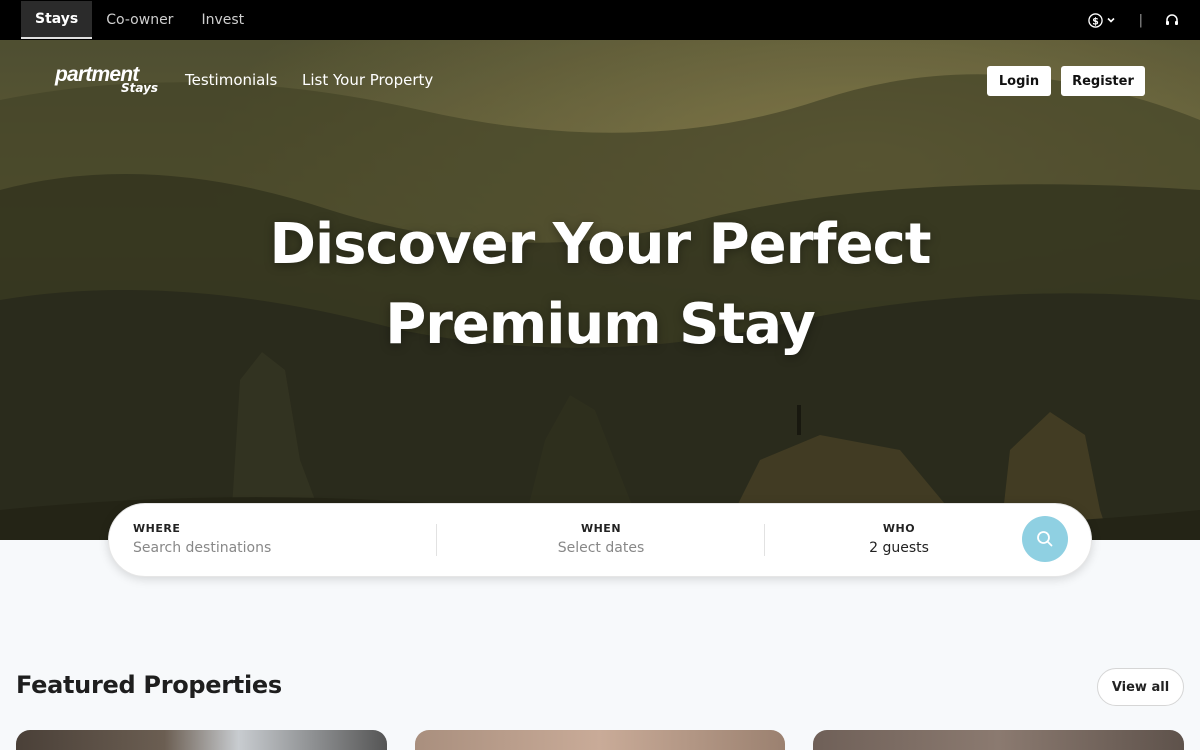 The image size is (1200, 750). Describe the element at coordinates (1019, 81) in the screenshot. I see `login-button: Login` at that location.